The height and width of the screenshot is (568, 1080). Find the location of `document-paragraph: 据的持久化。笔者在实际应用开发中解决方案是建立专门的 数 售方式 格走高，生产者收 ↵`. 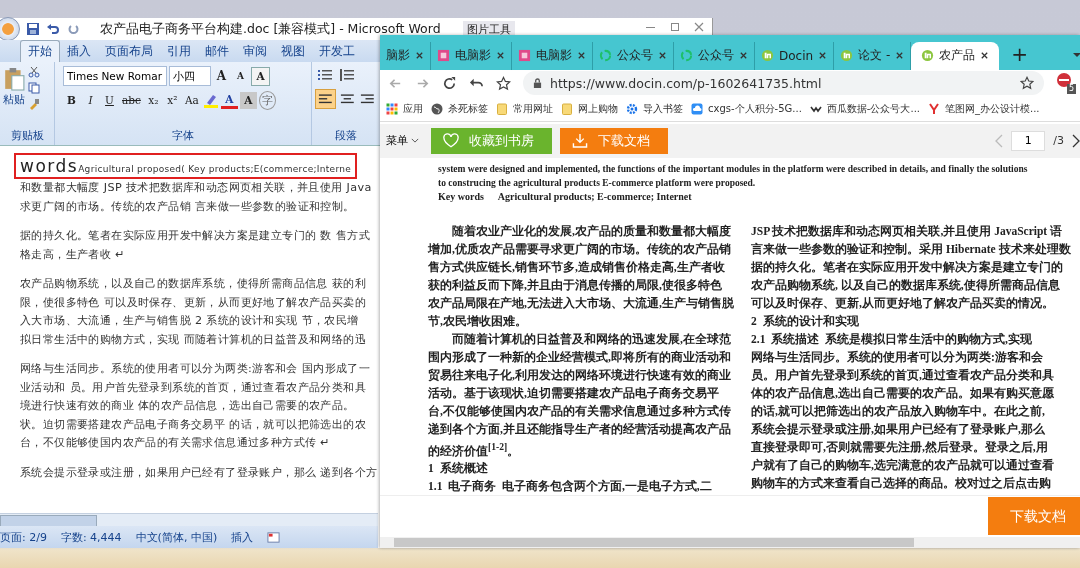

document-paragraph: 据的持久化。笔者在实际应用开发中解决方案是建立专门的 数 售方式 格走高，生产者收 ↵ is located at coordinates (195, 245).